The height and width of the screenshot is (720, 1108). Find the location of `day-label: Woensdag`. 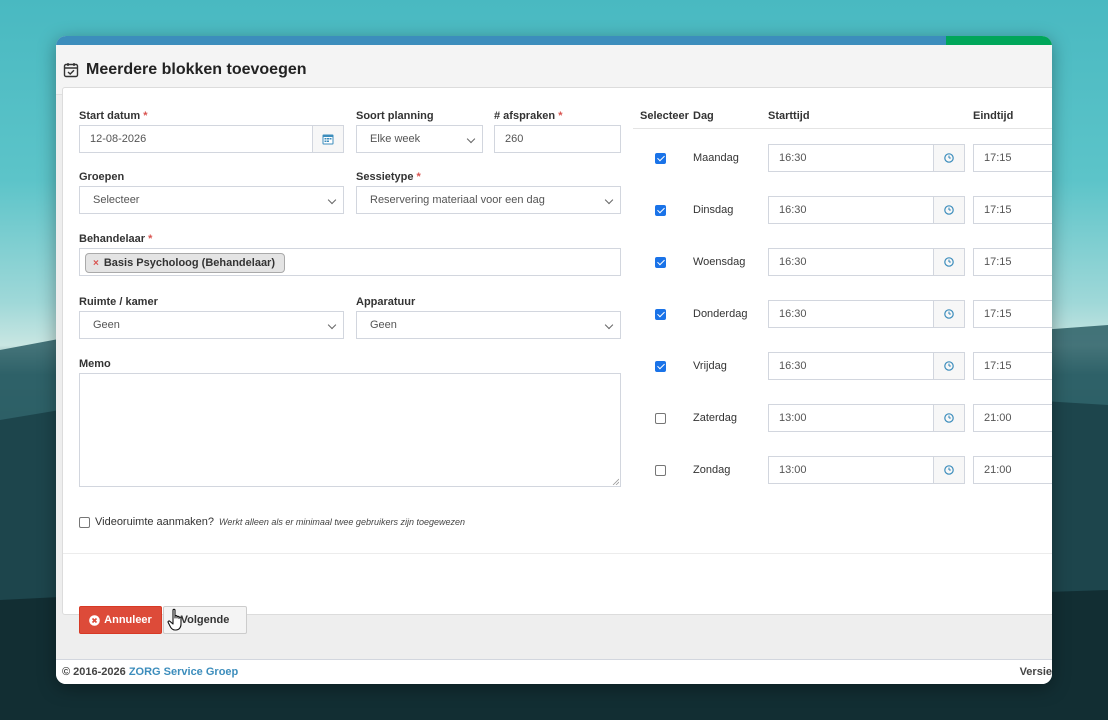

day-label: Woensdag is located at coordinates (719, 262).